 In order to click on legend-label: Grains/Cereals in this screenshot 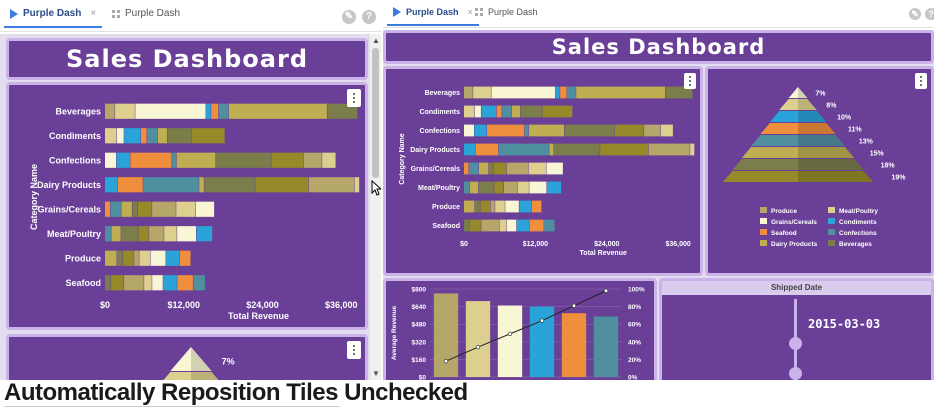, I will do `click(794, 222)`.